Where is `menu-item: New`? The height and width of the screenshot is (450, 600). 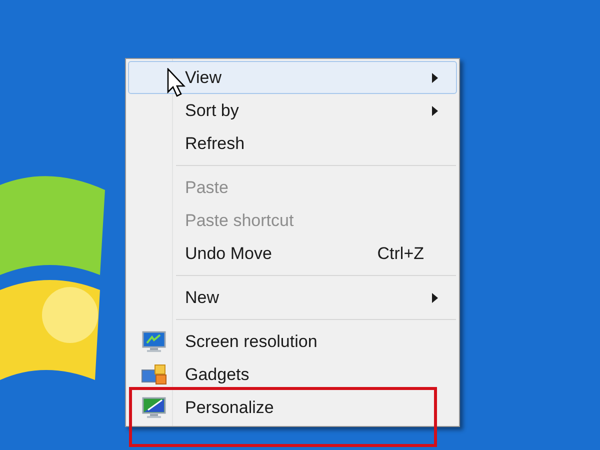 menu-item: New is located at coordinates (292, 297).